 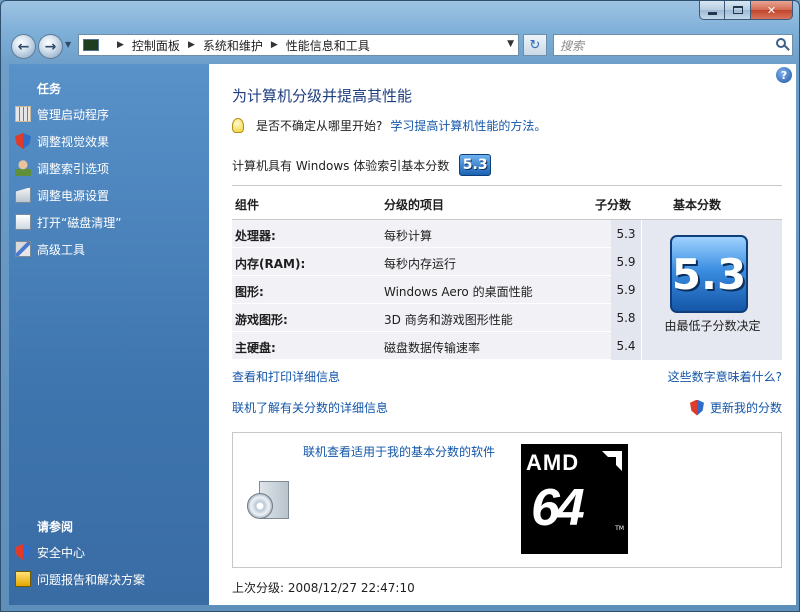 I want to click on amd-trademark: TM, so click(x=619, y=528).